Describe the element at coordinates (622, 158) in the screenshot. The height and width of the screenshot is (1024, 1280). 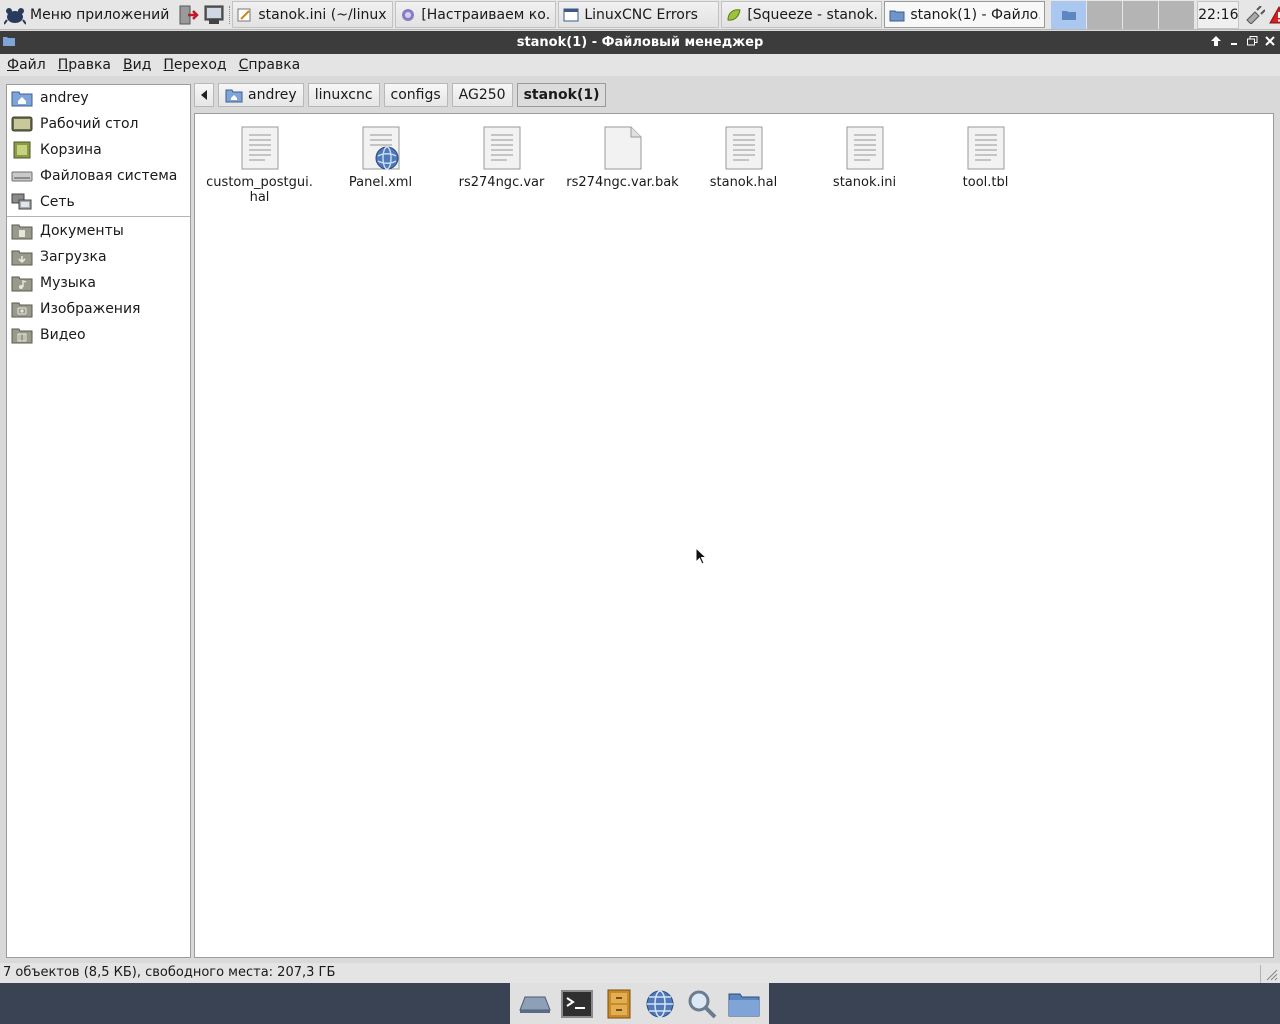
I see `file-item: rs274ngc.var.bak` at that location.